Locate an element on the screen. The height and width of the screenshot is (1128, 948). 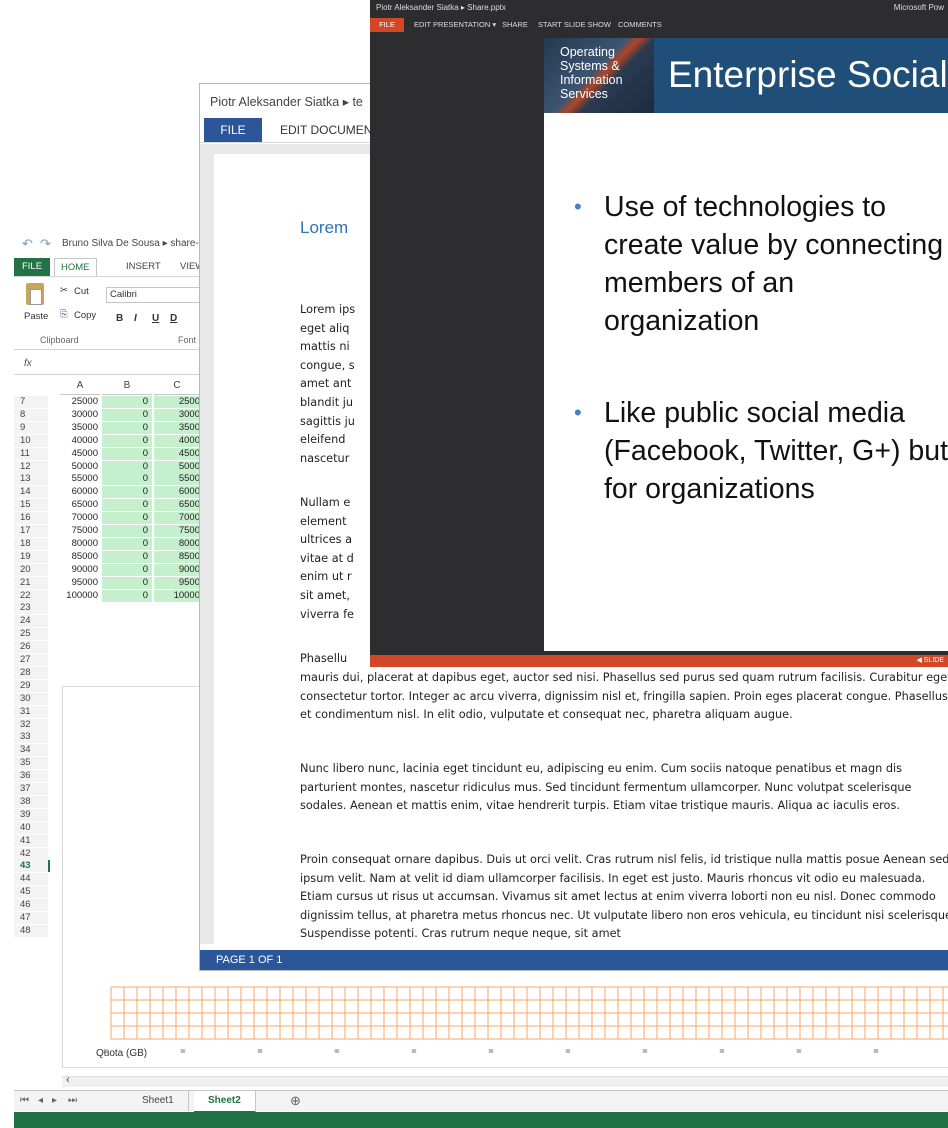
row-header: 13 is located at coordinates (31, 479).